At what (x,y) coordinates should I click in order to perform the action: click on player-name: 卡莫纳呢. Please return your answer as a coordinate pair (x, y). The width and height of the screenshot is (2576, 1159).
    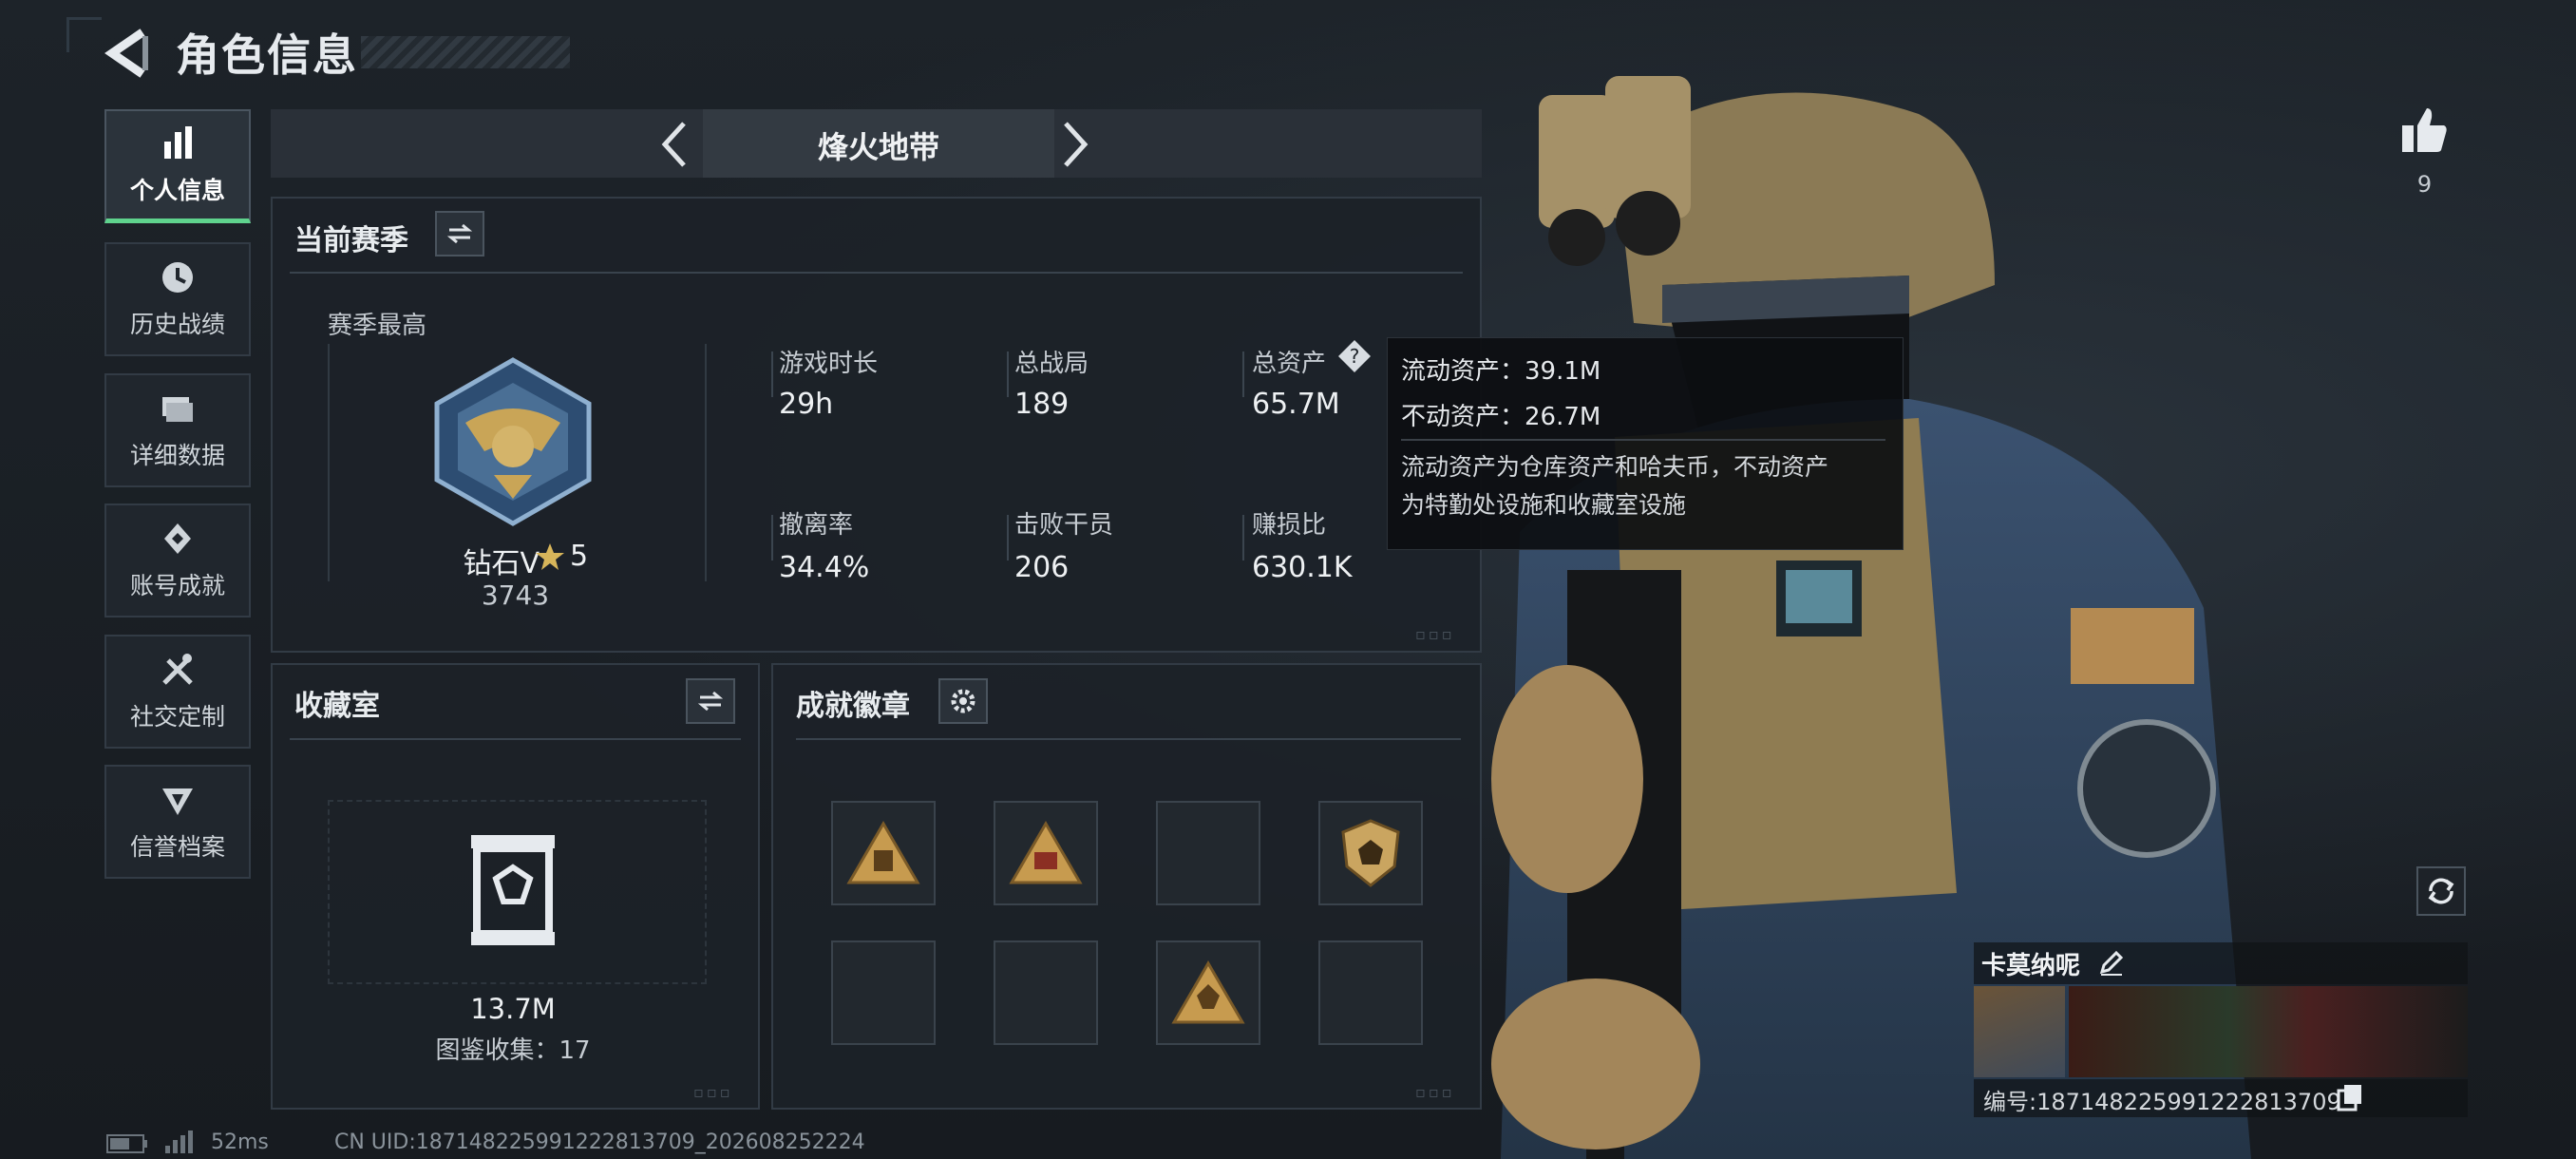
    Looking at the image, I should click on (2031, 966).